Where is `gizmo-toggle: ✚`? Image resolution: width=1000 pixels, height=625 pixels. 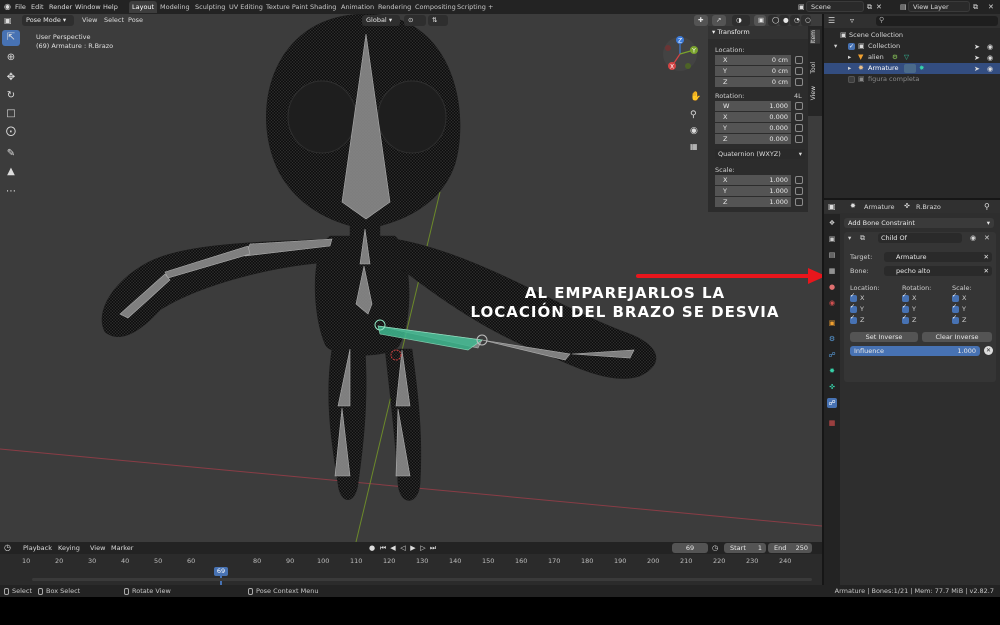 gizmo-toggle: ✚ is located at coordinates (701, 20).